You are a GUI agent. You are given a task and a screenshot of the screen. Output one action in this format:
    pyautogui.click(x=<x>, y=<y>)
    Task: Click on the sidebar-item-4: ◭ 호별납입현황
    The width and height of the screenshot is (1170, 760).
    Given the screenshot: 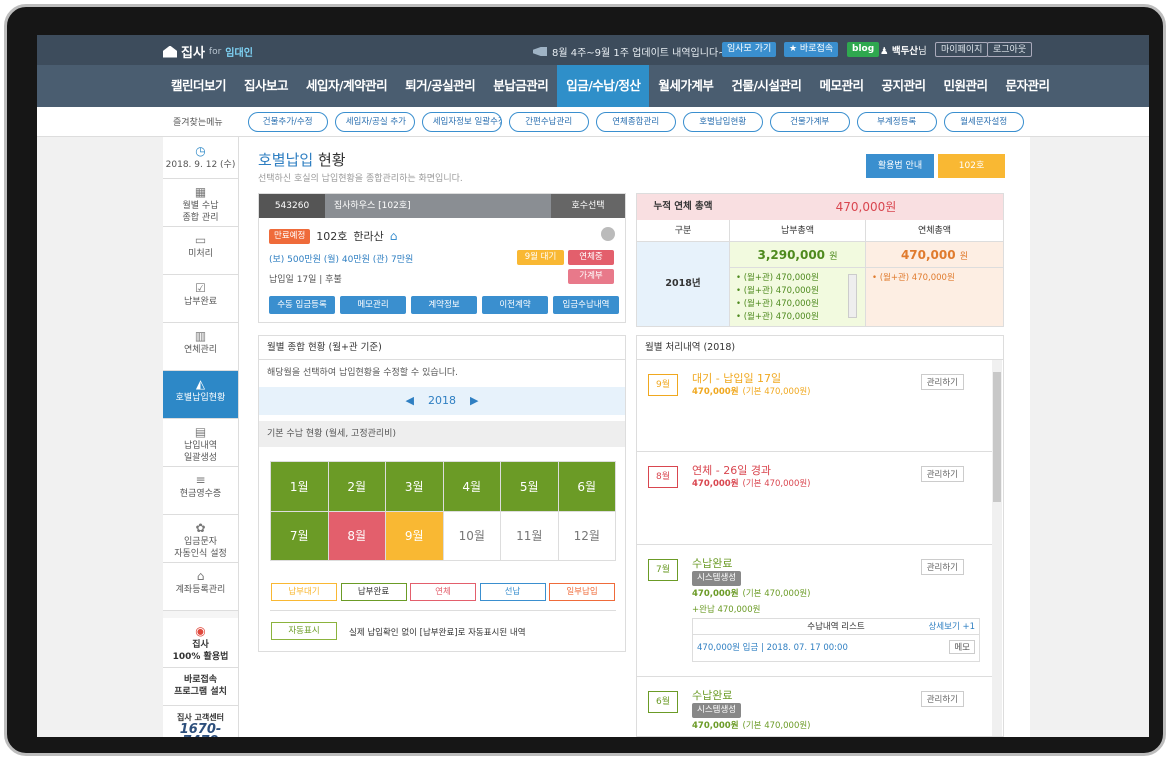 What is the action you would take?
    pyautogui.click(x=200, y=395)
    